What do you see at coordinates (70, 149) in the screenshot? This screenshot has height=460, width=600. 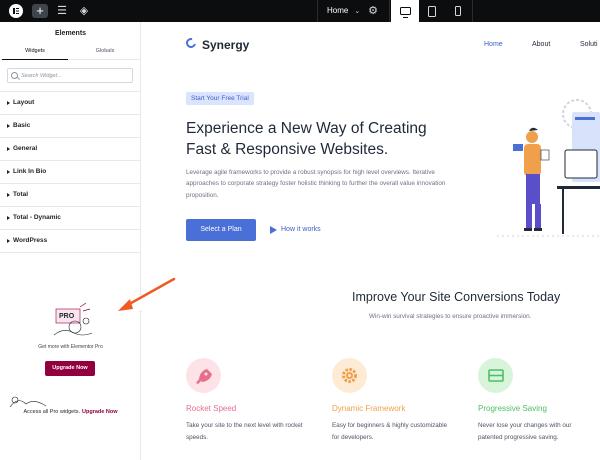 I see `category-general: General` at bounding box center [70, 149].